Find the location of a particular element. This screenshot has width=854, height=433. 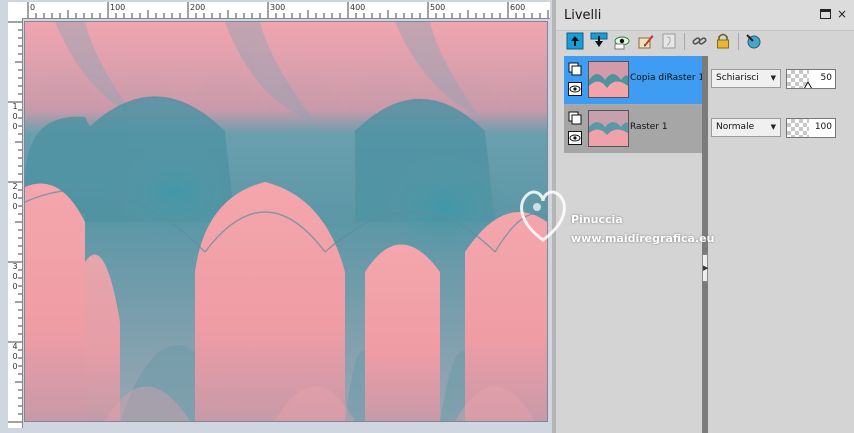

layers-toolbar is located at coordinates (707, 42).